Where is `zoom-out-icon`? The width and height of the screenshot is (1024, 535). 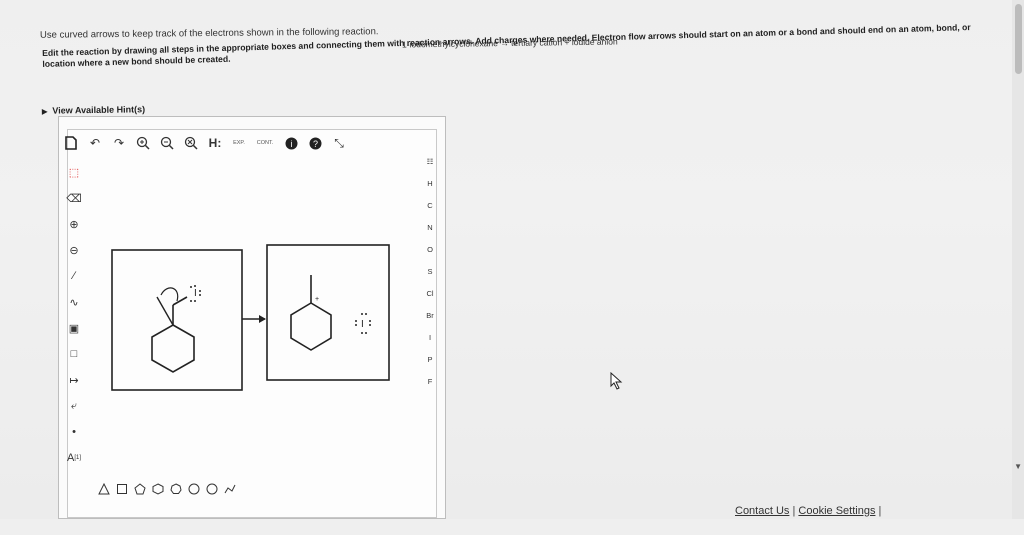
zoom-out-icon is located at coordinates (167, 143).